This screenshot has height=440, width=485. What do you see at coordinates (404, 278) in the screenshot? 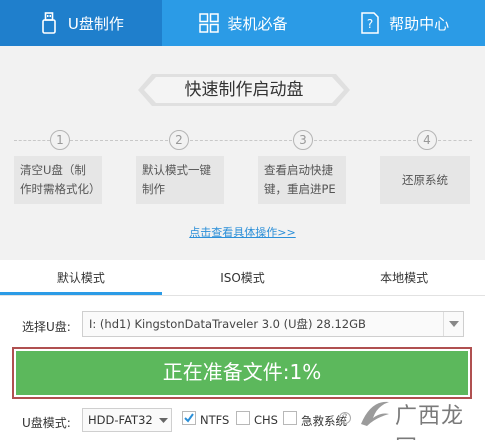
I see `tab-local-mode: 本地模式` at bounding box center [404, 278].